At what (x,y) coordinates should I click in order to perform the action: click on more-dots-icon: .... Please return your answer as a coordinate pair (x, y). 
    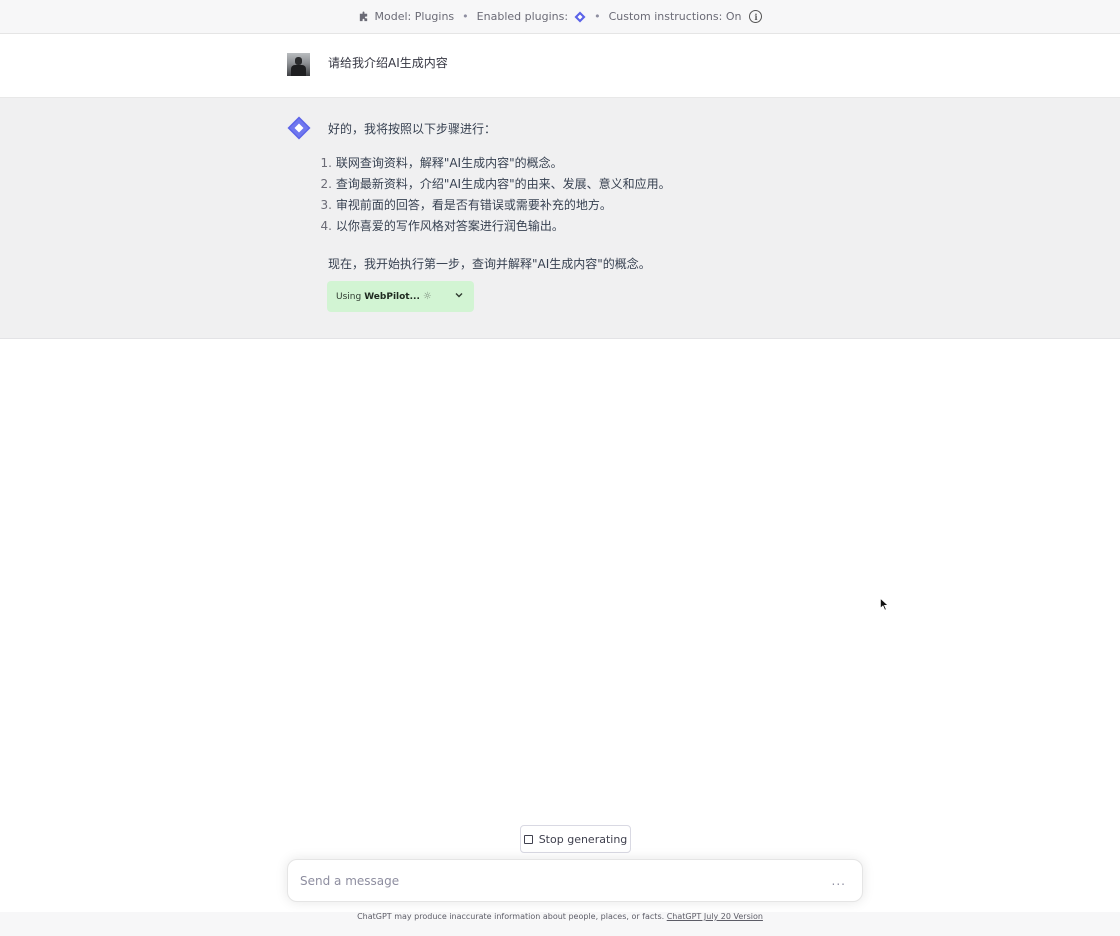
    Looking at the image, I should click on (838, 881).